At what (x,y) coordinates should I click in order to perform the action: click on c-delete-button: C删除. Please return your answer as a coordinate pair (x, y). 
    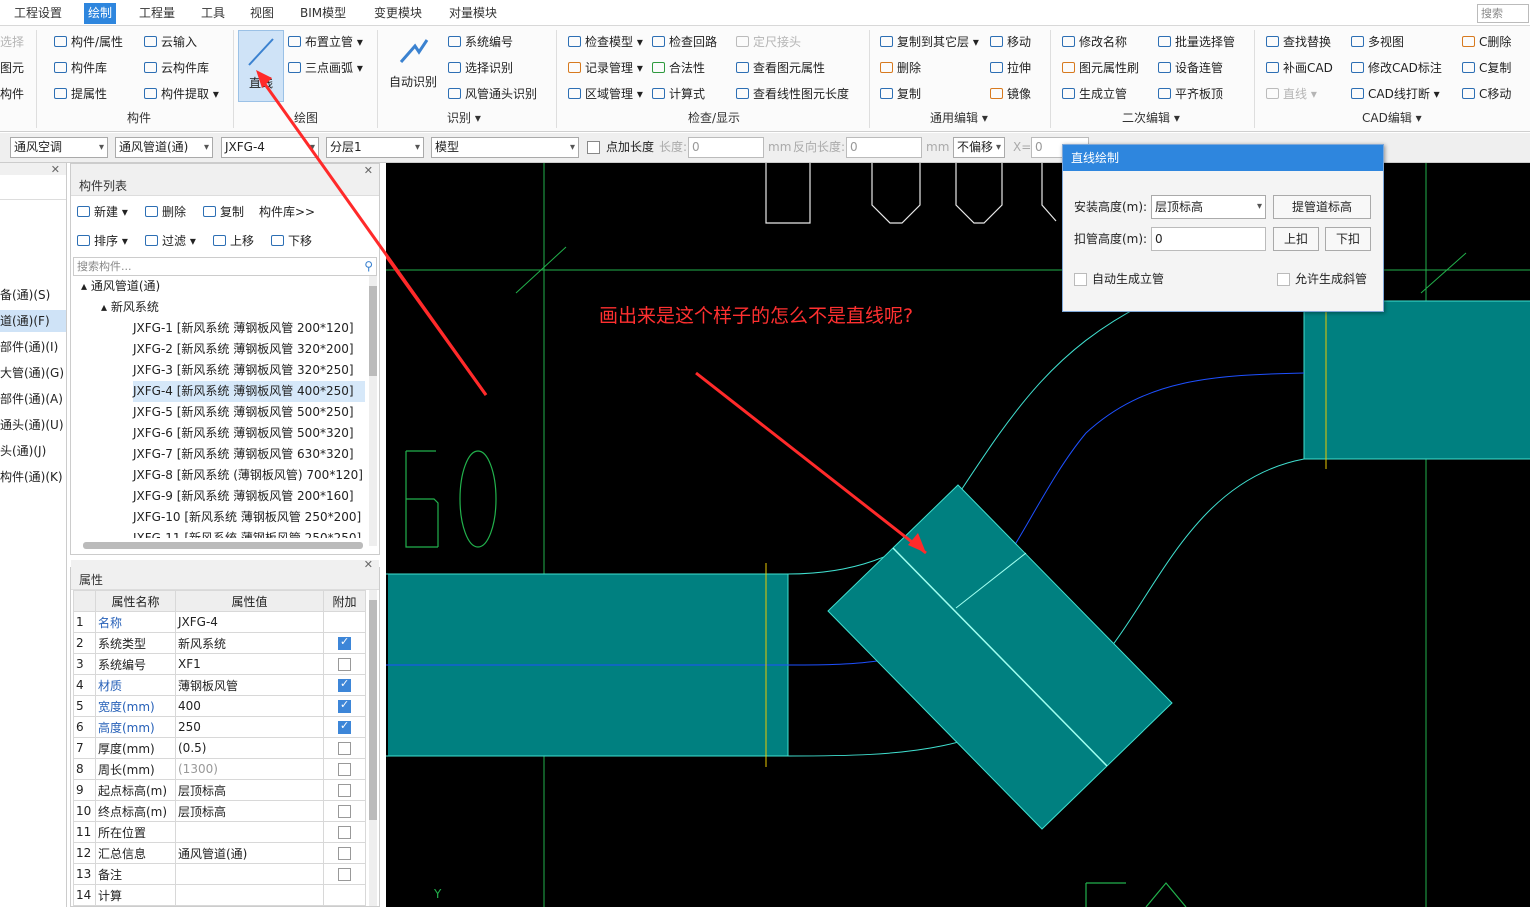
    Looking at the image, I should click on (1486, 42).